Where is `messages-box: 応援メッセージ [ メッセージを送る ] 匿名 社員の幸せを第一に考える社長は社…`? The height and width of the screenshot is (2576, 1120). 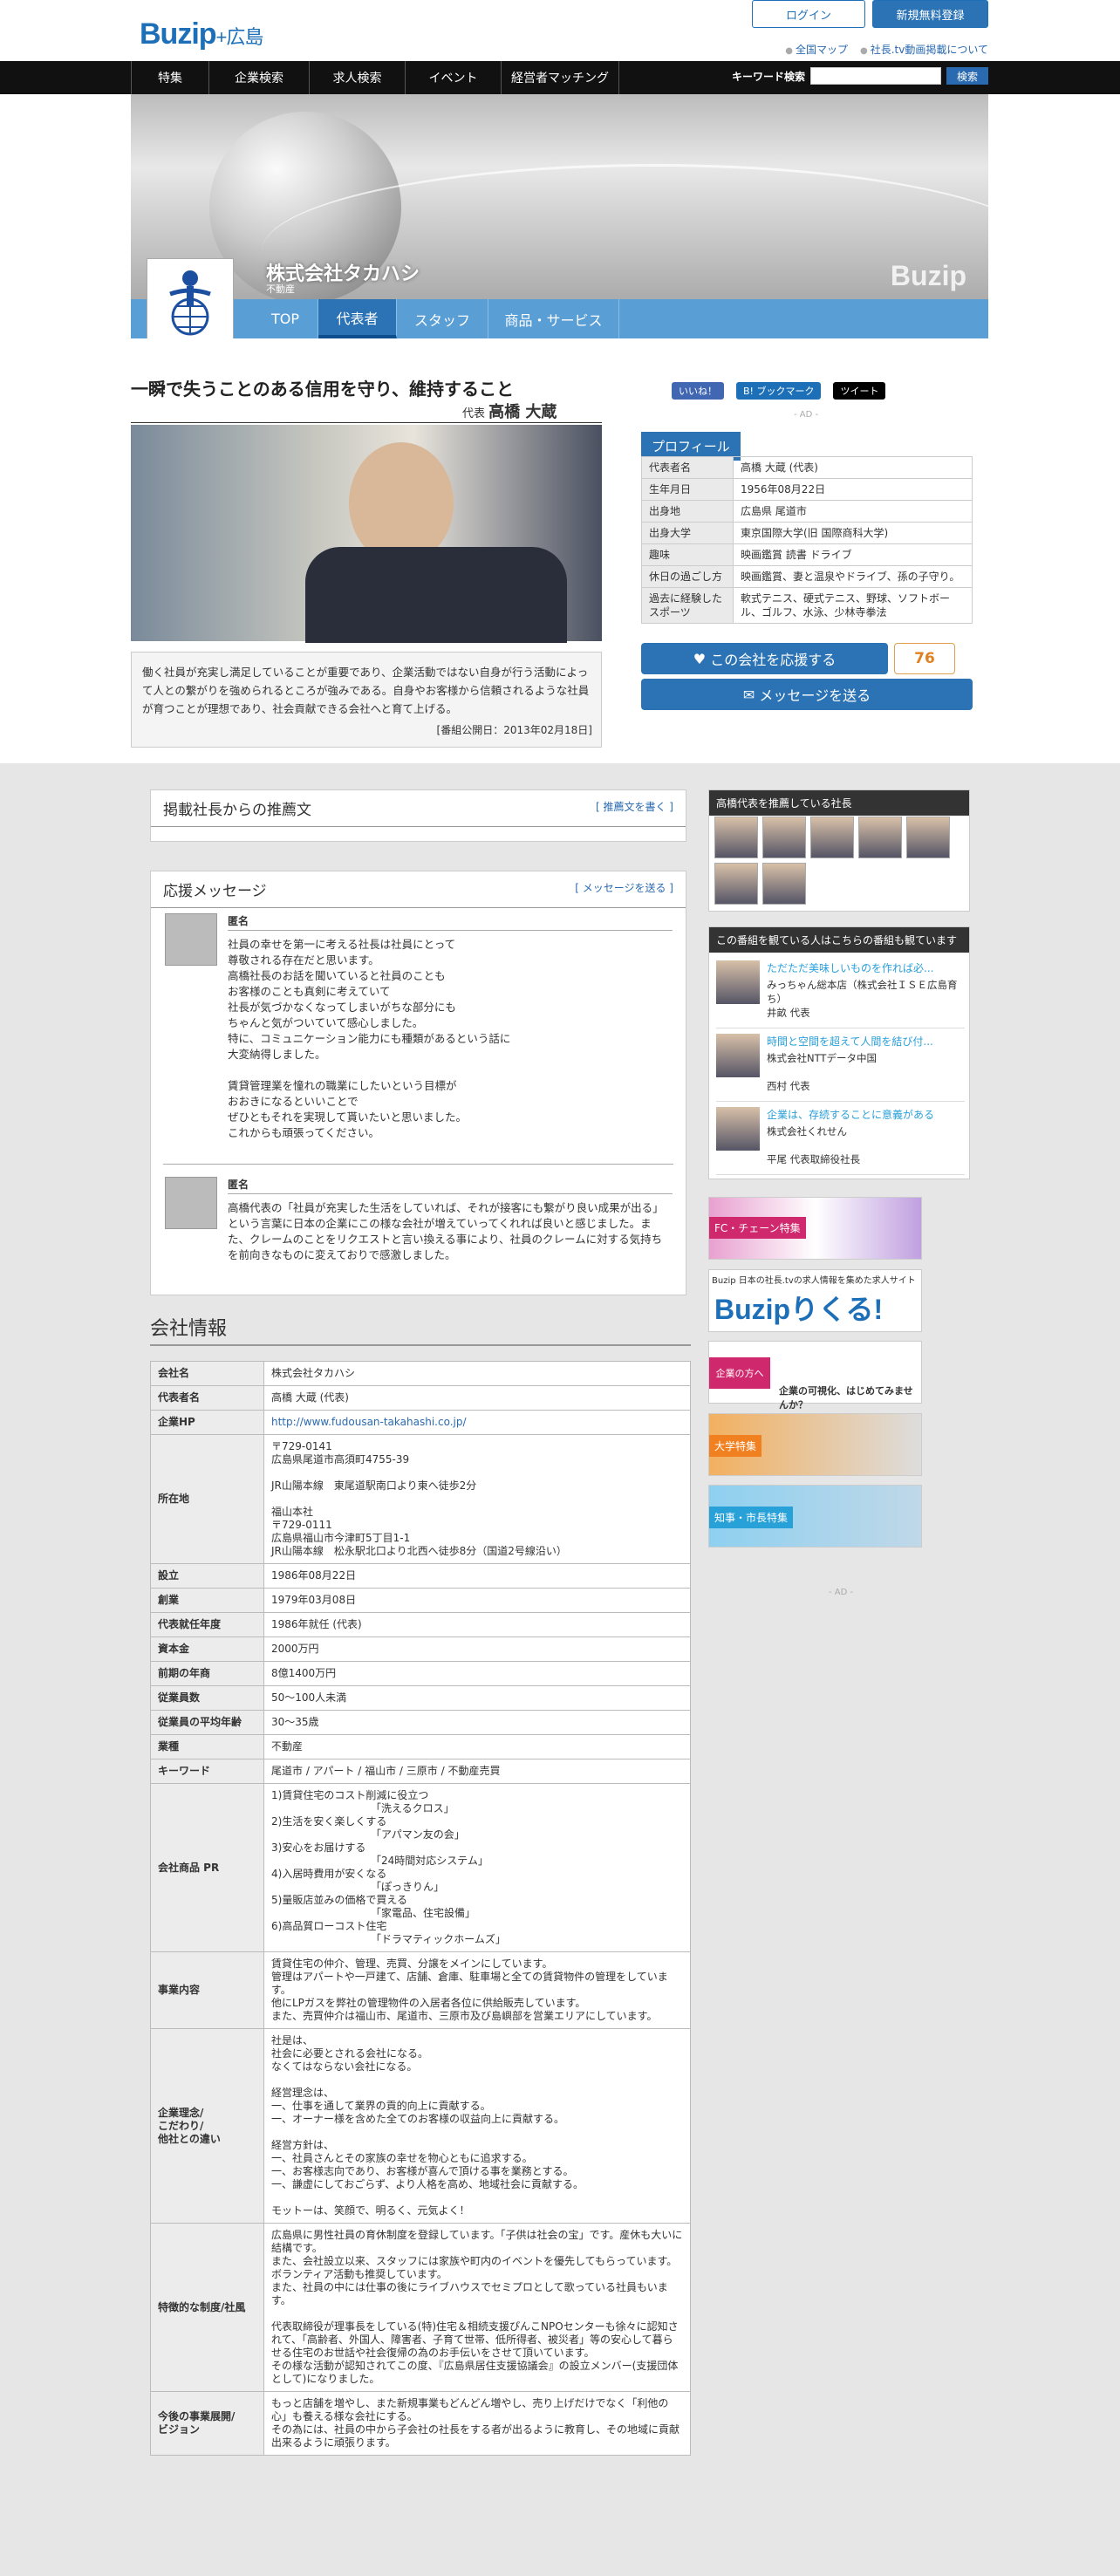
messages-box: 応援メッセージ [ メッセージを送る ] 匿名 社員の幸せを第一に考える社長は社… is located at coordinates (418, 1083).